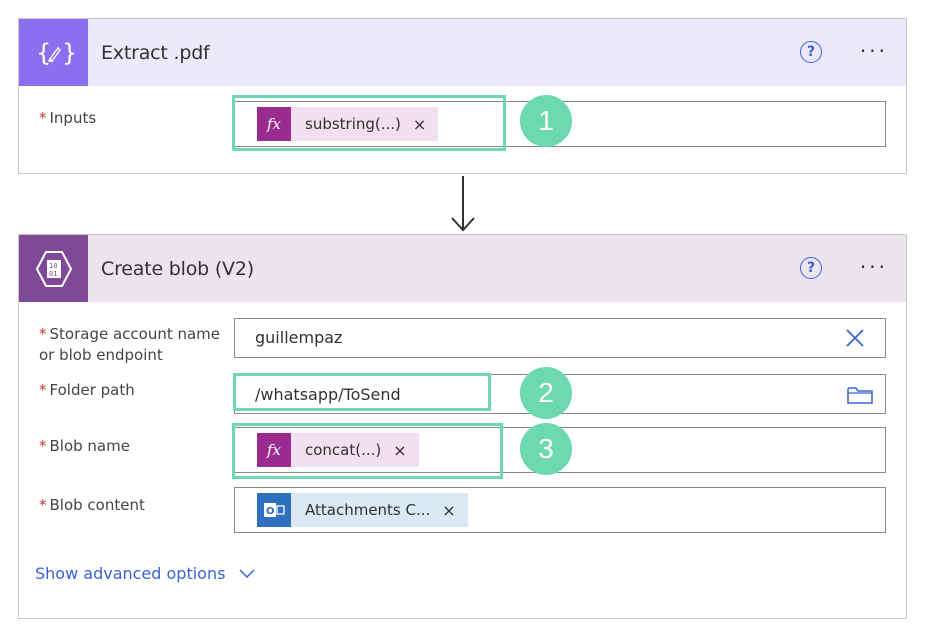 This screenshot has height=644, width=928. I want to click on folder-path-label: * Folder path, so click(87, 390).